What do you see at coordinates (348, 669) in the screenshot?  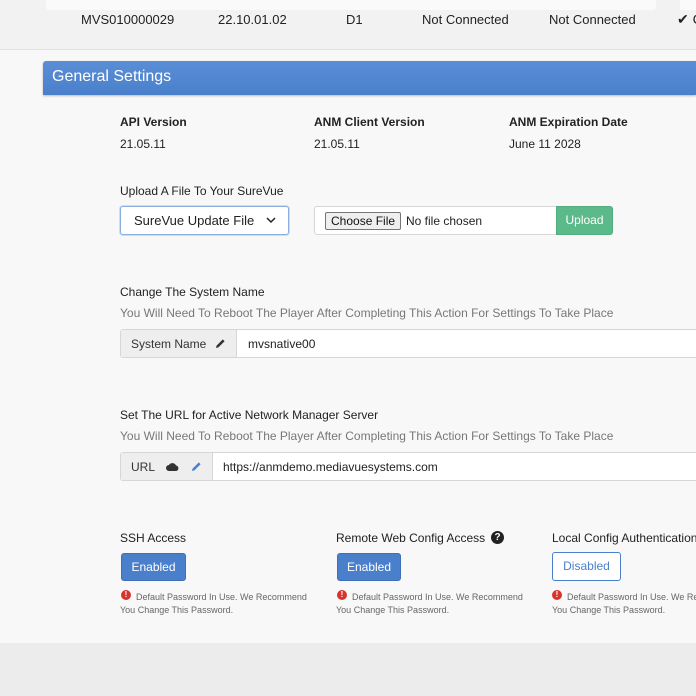 I see `footer` at bounding box center [348, 669].